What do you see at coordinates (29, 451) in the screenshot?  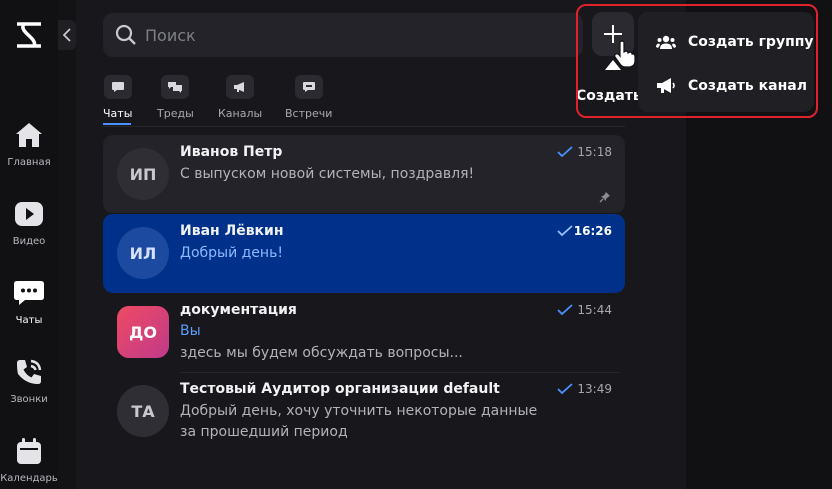 I see `calendar-icon` at bounding box center [29, 451].